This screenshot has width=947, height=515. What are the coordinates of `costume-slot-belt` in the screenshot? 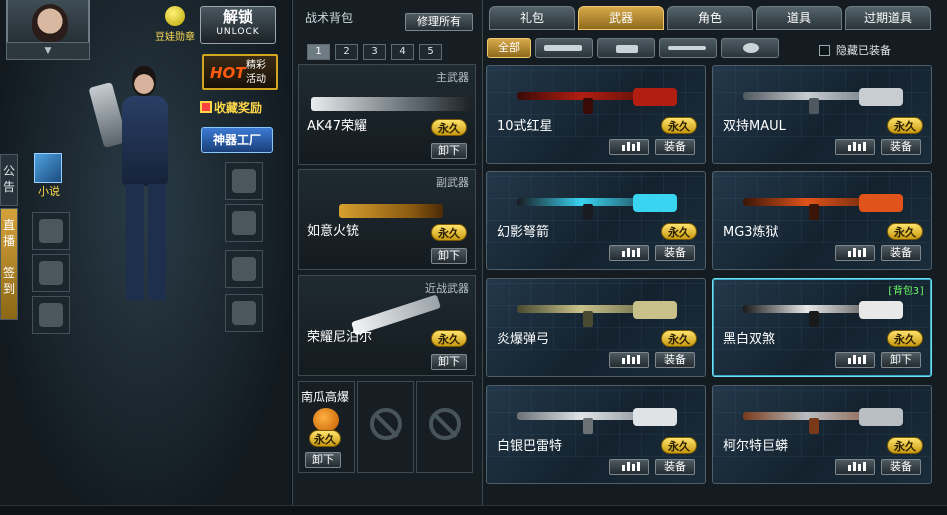 It's located at (51, 273).